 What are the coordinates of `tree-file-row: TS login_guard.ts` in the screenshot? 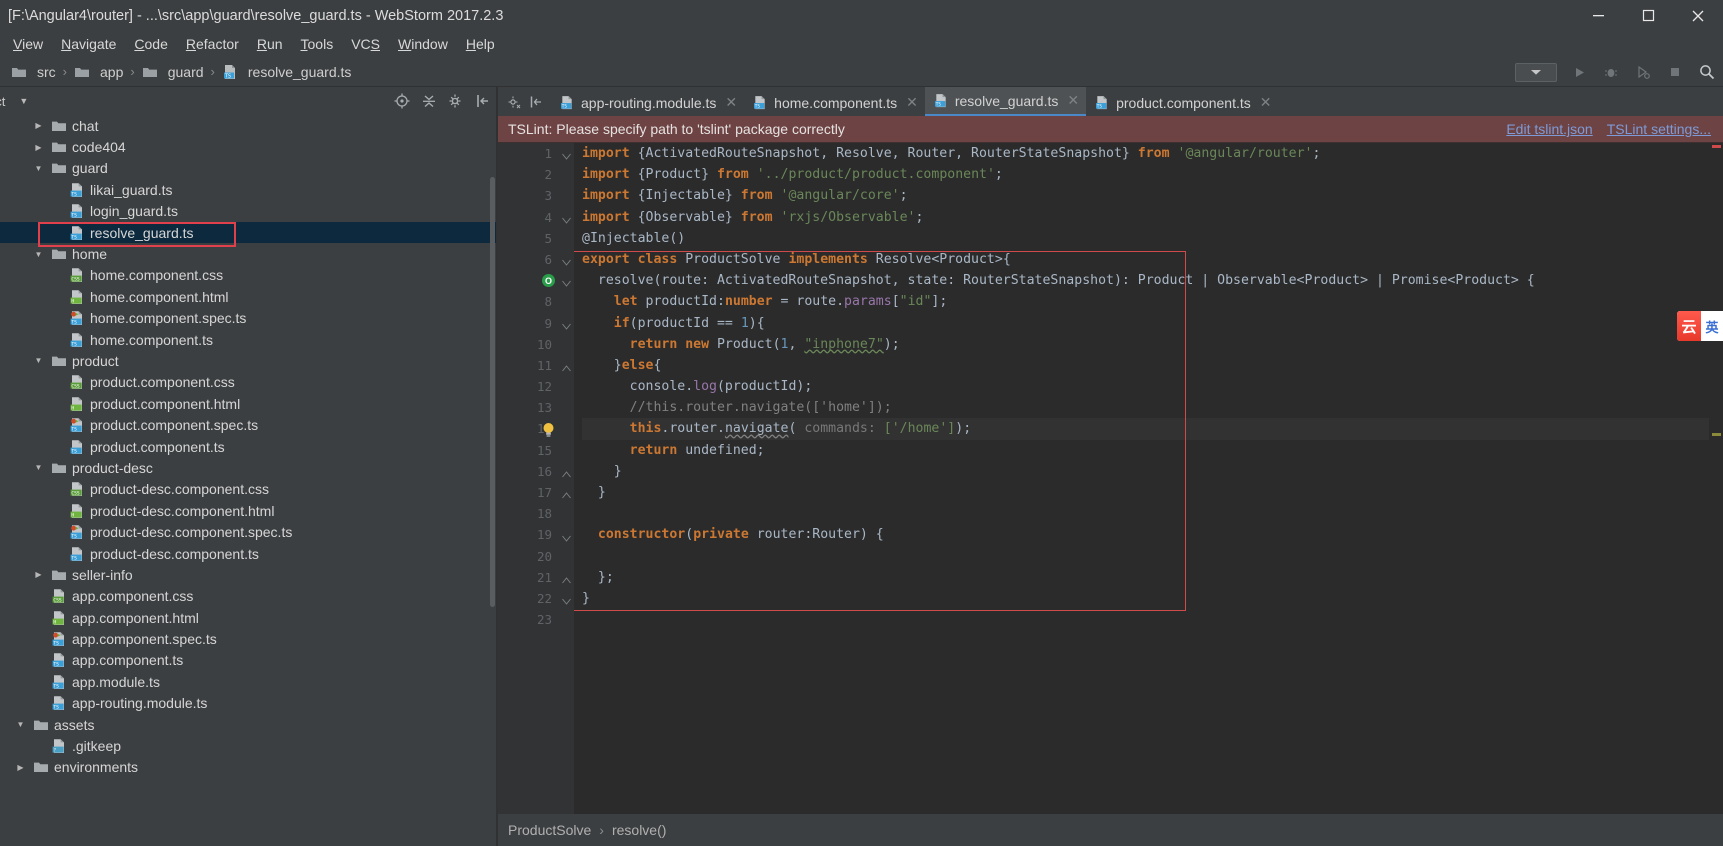 It's located at (249, 211).